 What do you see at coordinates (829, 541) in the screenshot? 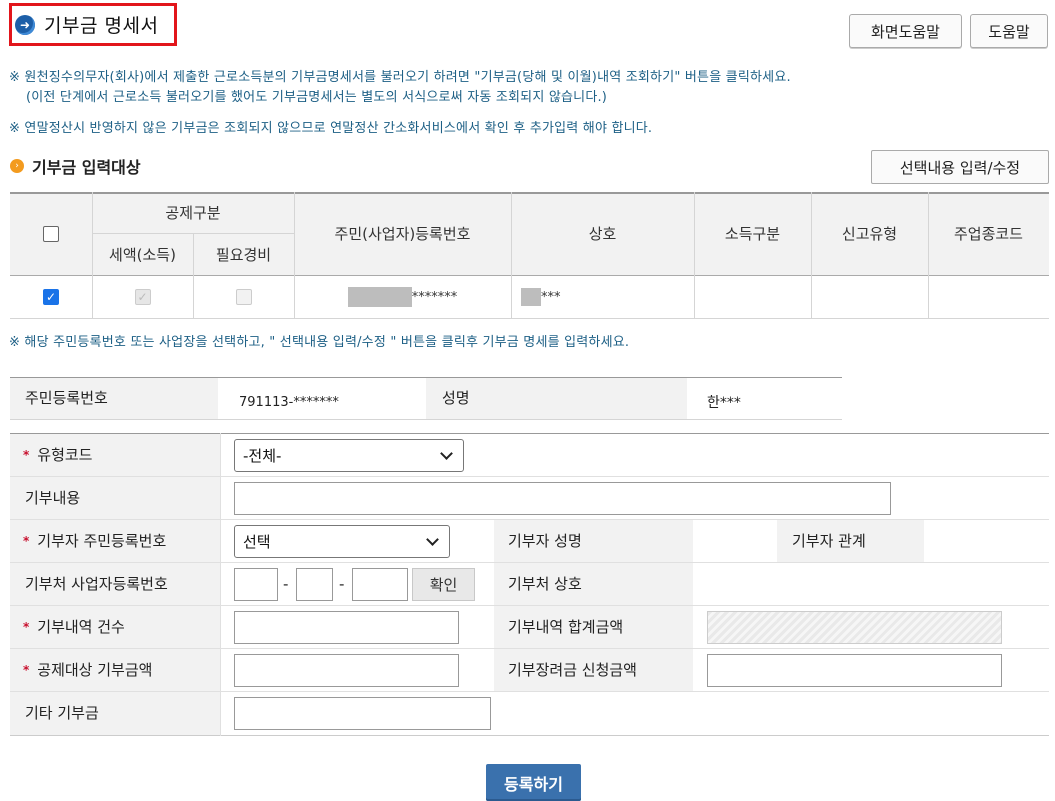
I see `donor-relation-label: 기부자 관계` at bounding box center [829, 541].